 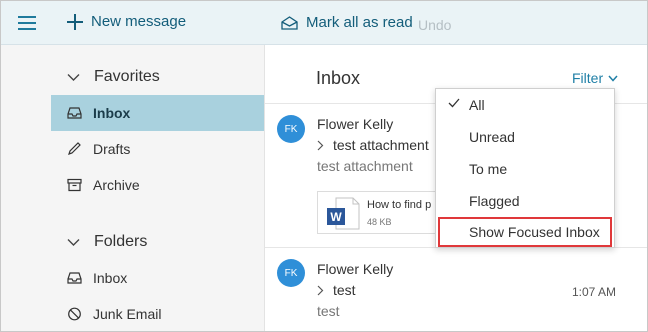 I want to click on message-subject: test, so click(x=336, y=290).